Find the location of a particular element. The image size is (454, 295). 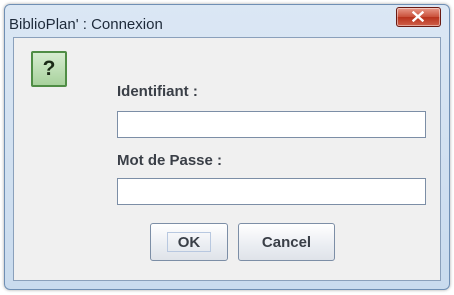

ok-button: OK is located at coordinates (189, 242).